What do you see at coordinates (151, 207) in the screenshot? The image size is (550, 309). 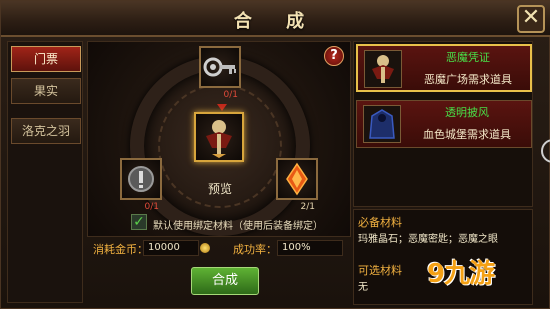 I see `left-material-qty: 0/1` at bounding box center [151, 207].